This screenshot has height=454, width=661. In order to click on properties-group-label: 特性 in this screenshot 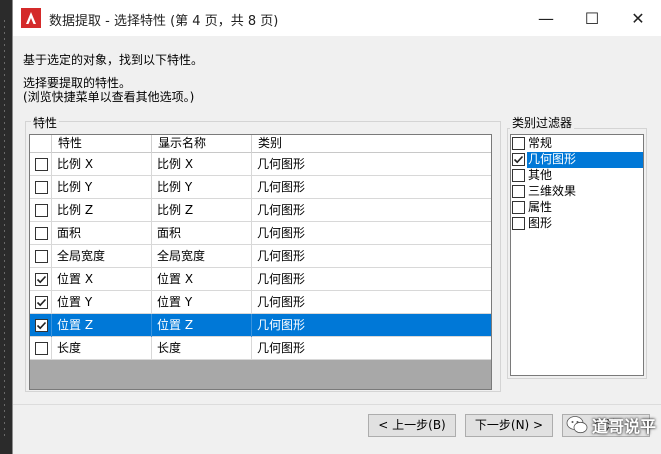, I will do `click(45, 122)`.